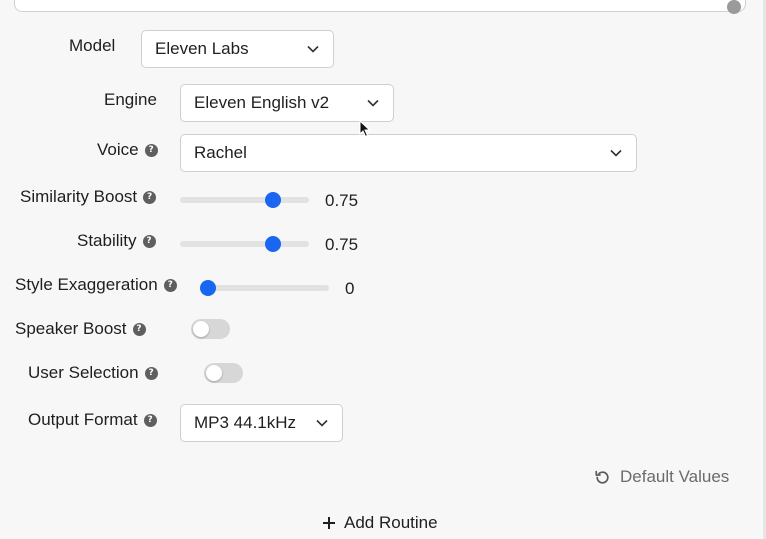 The width and height of the screenshot is (766, 539). I want to click on output-format-label: Output Format ?, so click(92, 420).